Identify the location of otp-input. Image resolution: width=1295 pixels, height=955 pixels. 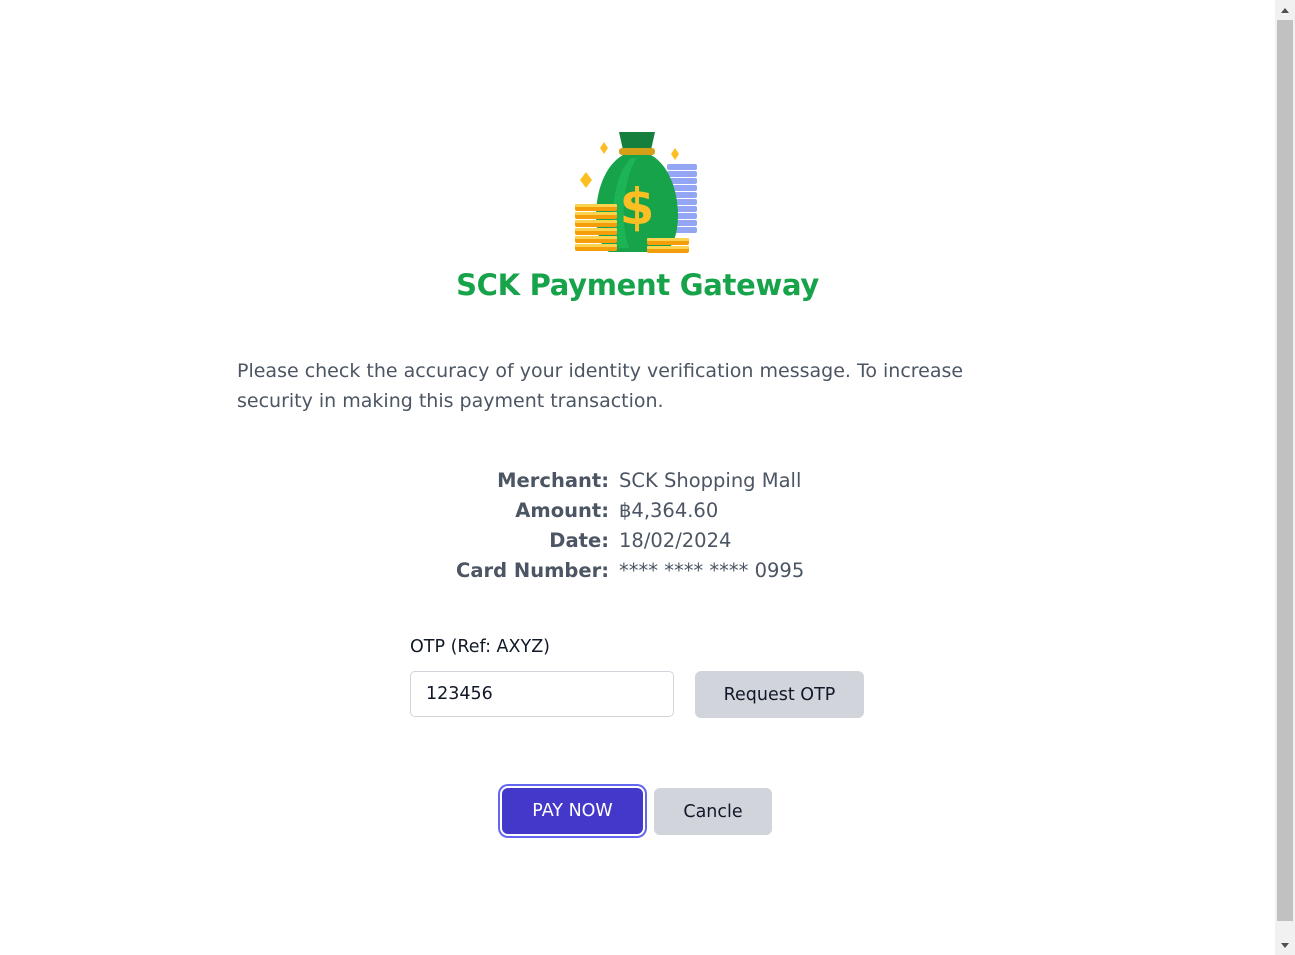
(542, 694).